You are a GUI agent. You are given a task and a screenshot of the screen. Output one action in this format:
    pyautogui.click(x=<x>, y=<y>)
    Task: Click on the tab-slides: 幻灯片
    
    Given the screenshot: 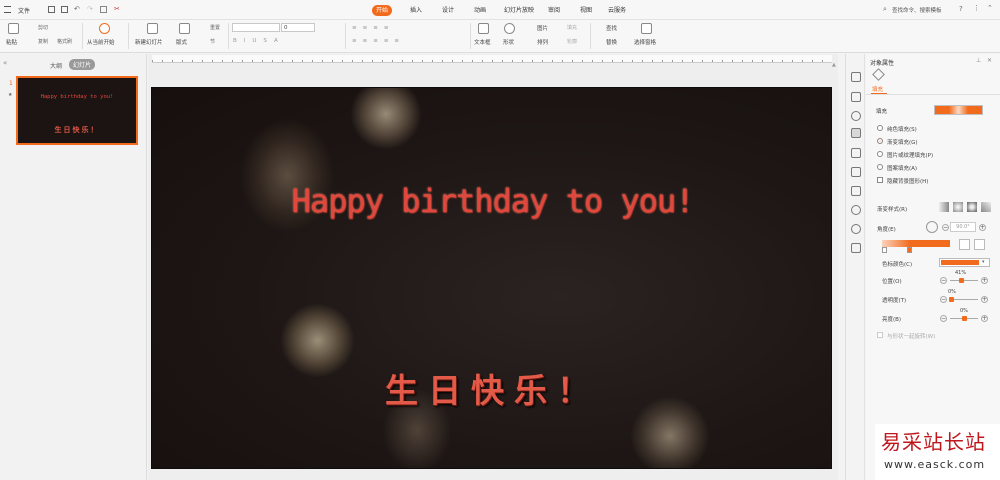 What is the action you would take?
    pyautogui.click(x=82, y=64)
    